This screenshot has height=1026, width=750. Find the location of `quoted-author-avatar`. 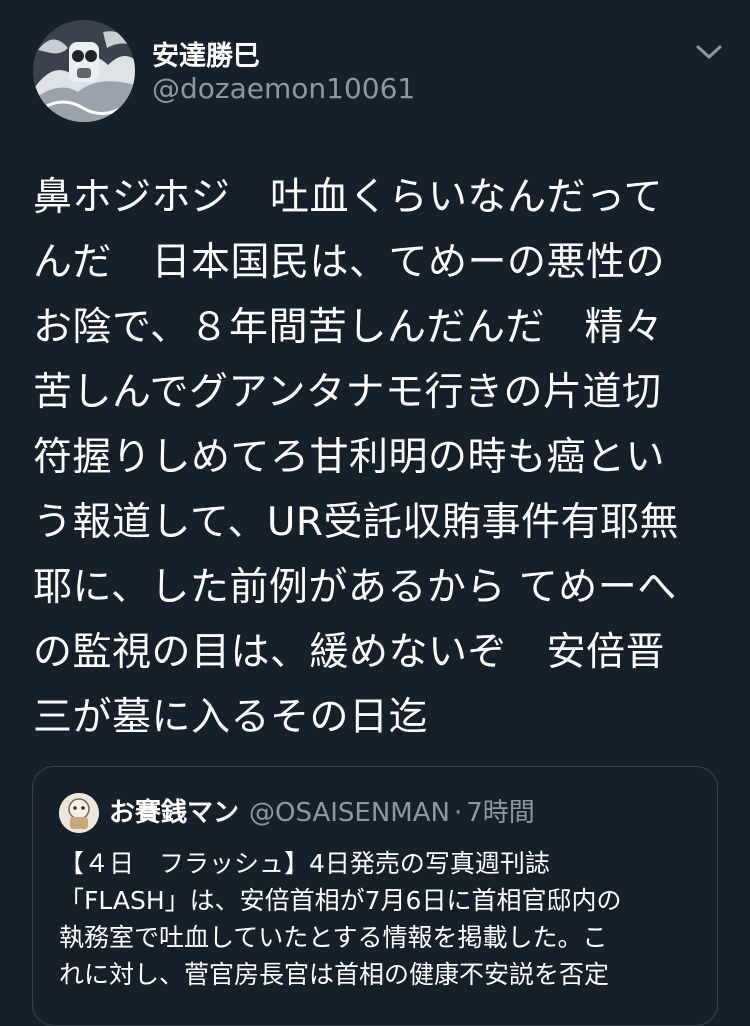

quoted-author-avatar is located at coordinates (79, 813).